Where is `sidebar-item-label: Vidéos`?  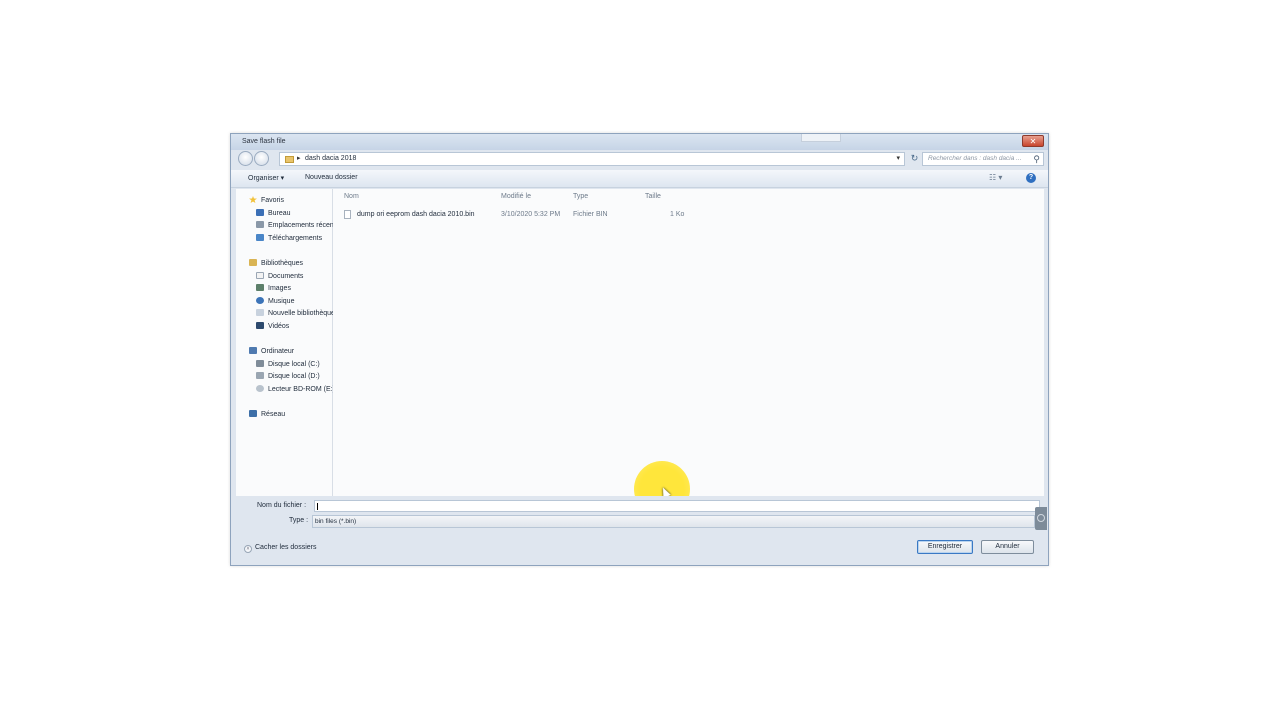
sidebar-item-label: Vidéos is located at coordinates (279, 326).